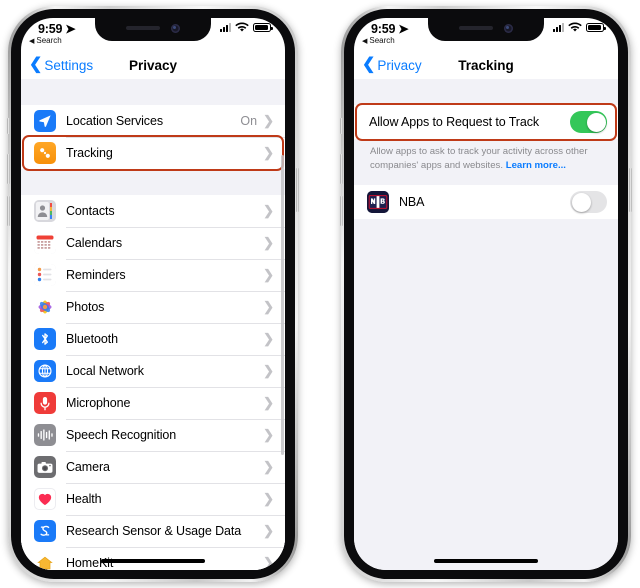 The image size is (640, 588). What do you see at coordinates (268, 370) in the screenshot?
I see `chevron-right-icon-local-network: ❯` at bounding box center [268, 370].